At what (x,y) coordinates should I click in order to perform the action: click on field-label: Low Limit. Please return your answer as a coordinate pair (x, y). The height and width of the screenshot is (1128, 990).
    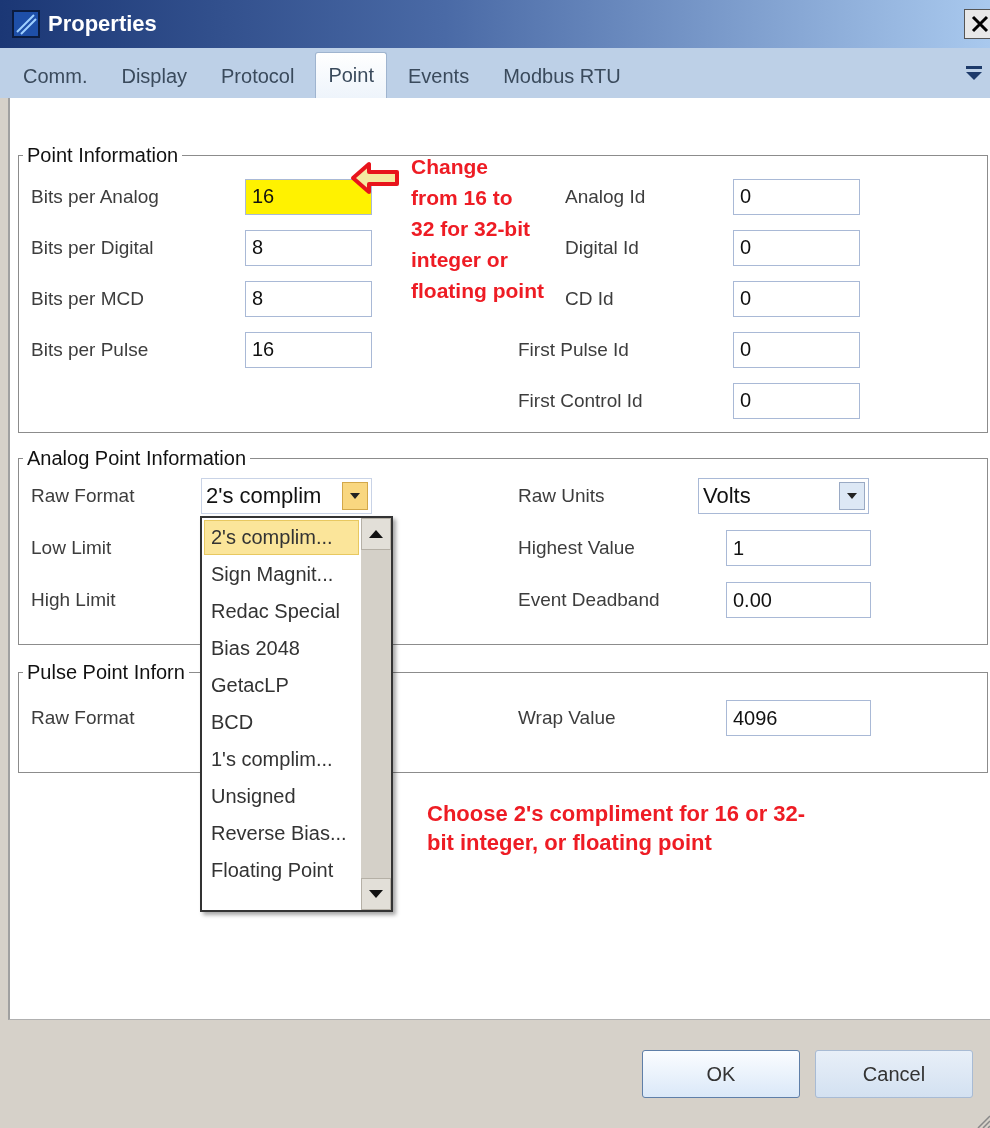
    Looking at the image, I should click on (71, 548).